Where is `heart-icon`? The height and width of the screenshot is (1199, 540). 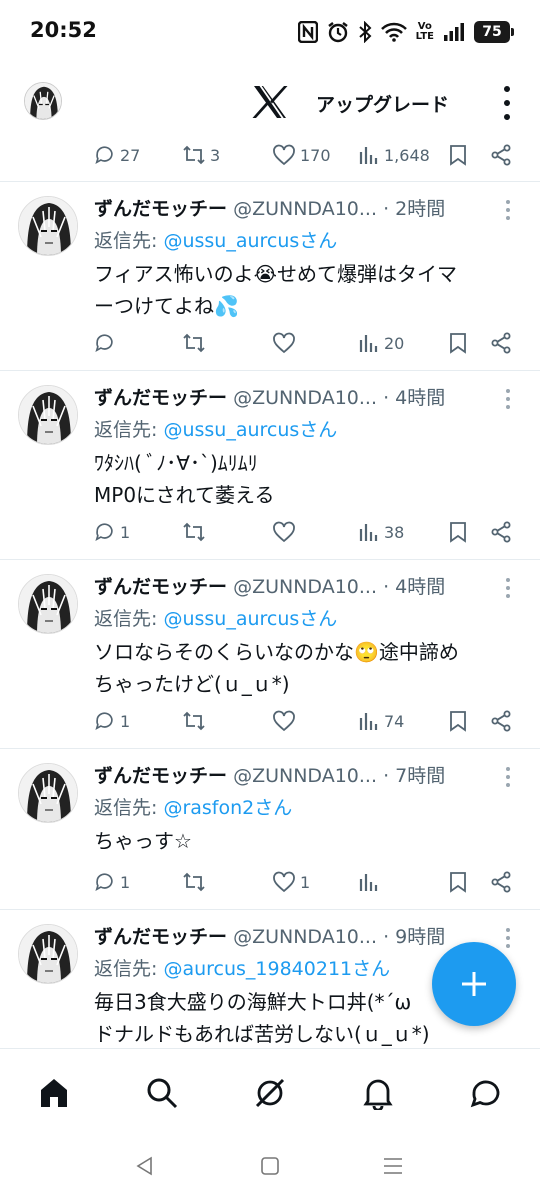 heart-icon is located at coordinates (284, 721).